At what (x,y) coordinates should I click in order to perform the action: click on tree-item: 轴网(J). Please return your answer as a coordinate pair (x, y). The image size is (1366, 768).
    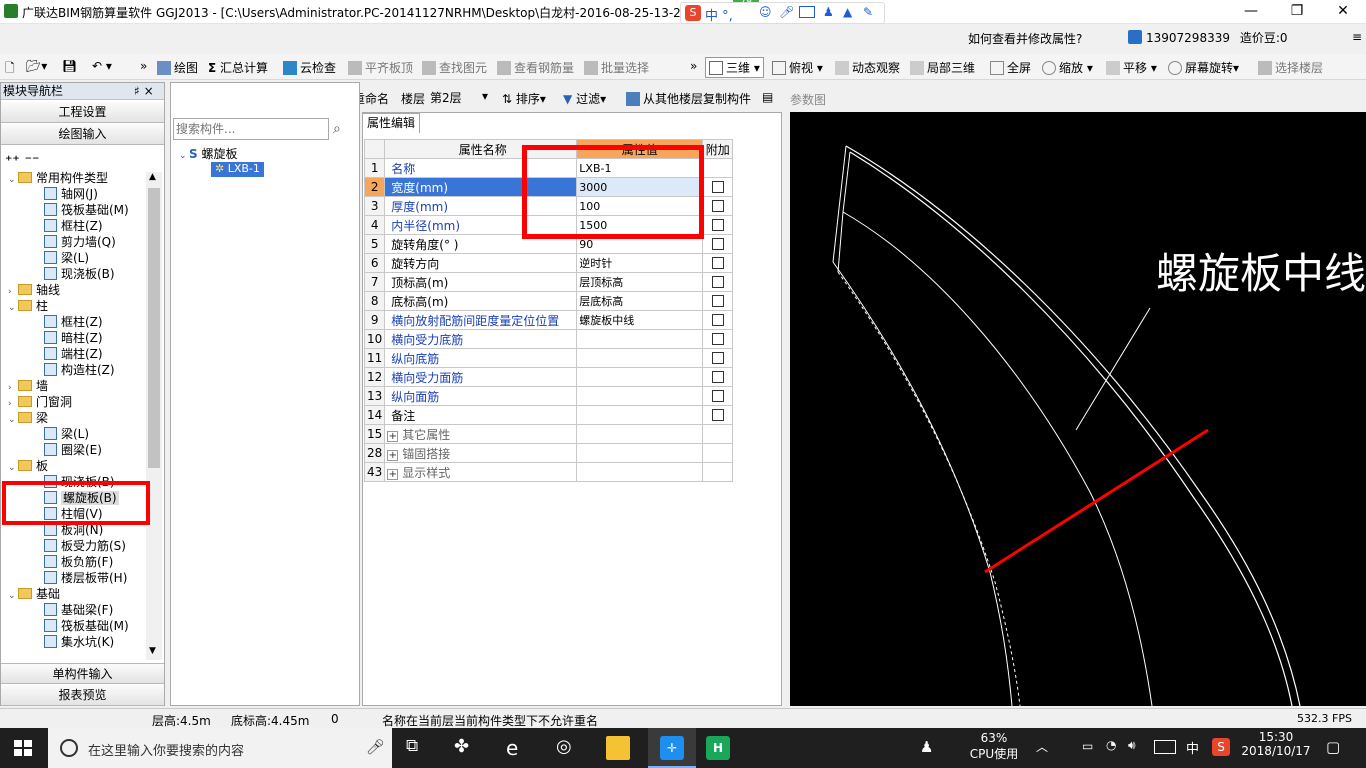
    Looking at the image, I should click on (71, 194).